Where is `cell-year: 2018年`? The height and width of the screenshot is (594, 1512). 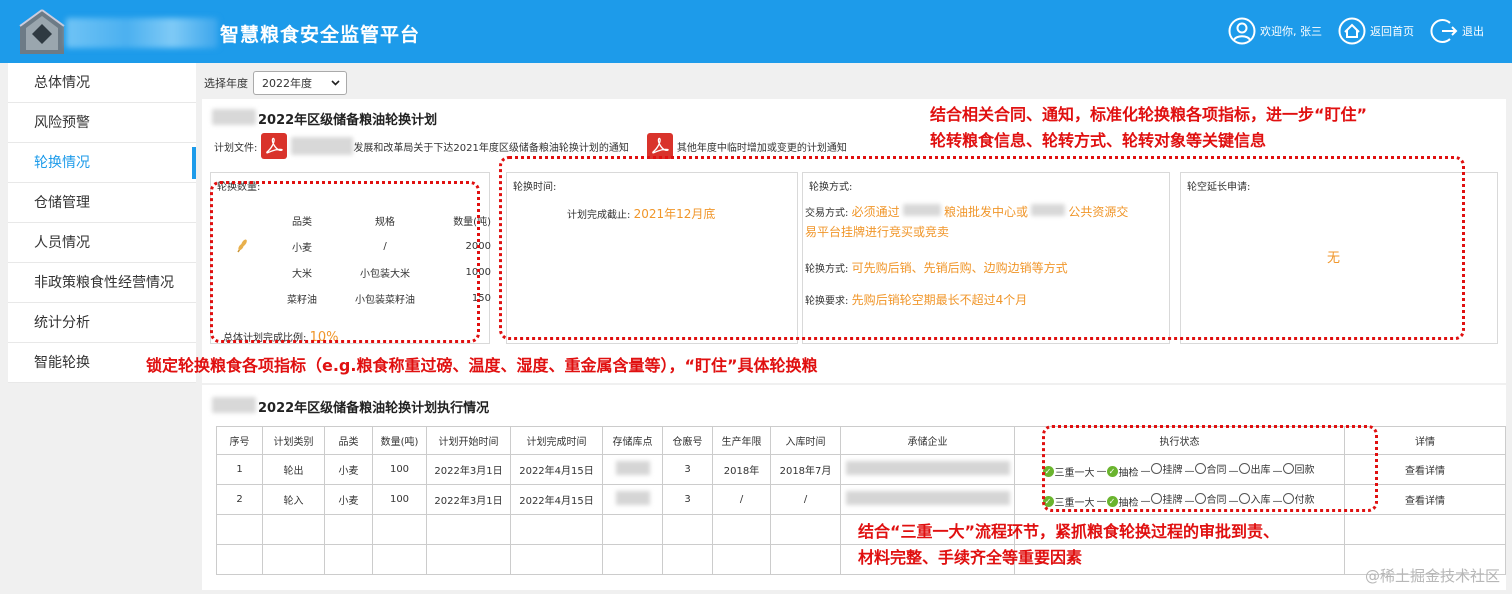 cell-year: 2018年 is located at coordinates (741, 469).